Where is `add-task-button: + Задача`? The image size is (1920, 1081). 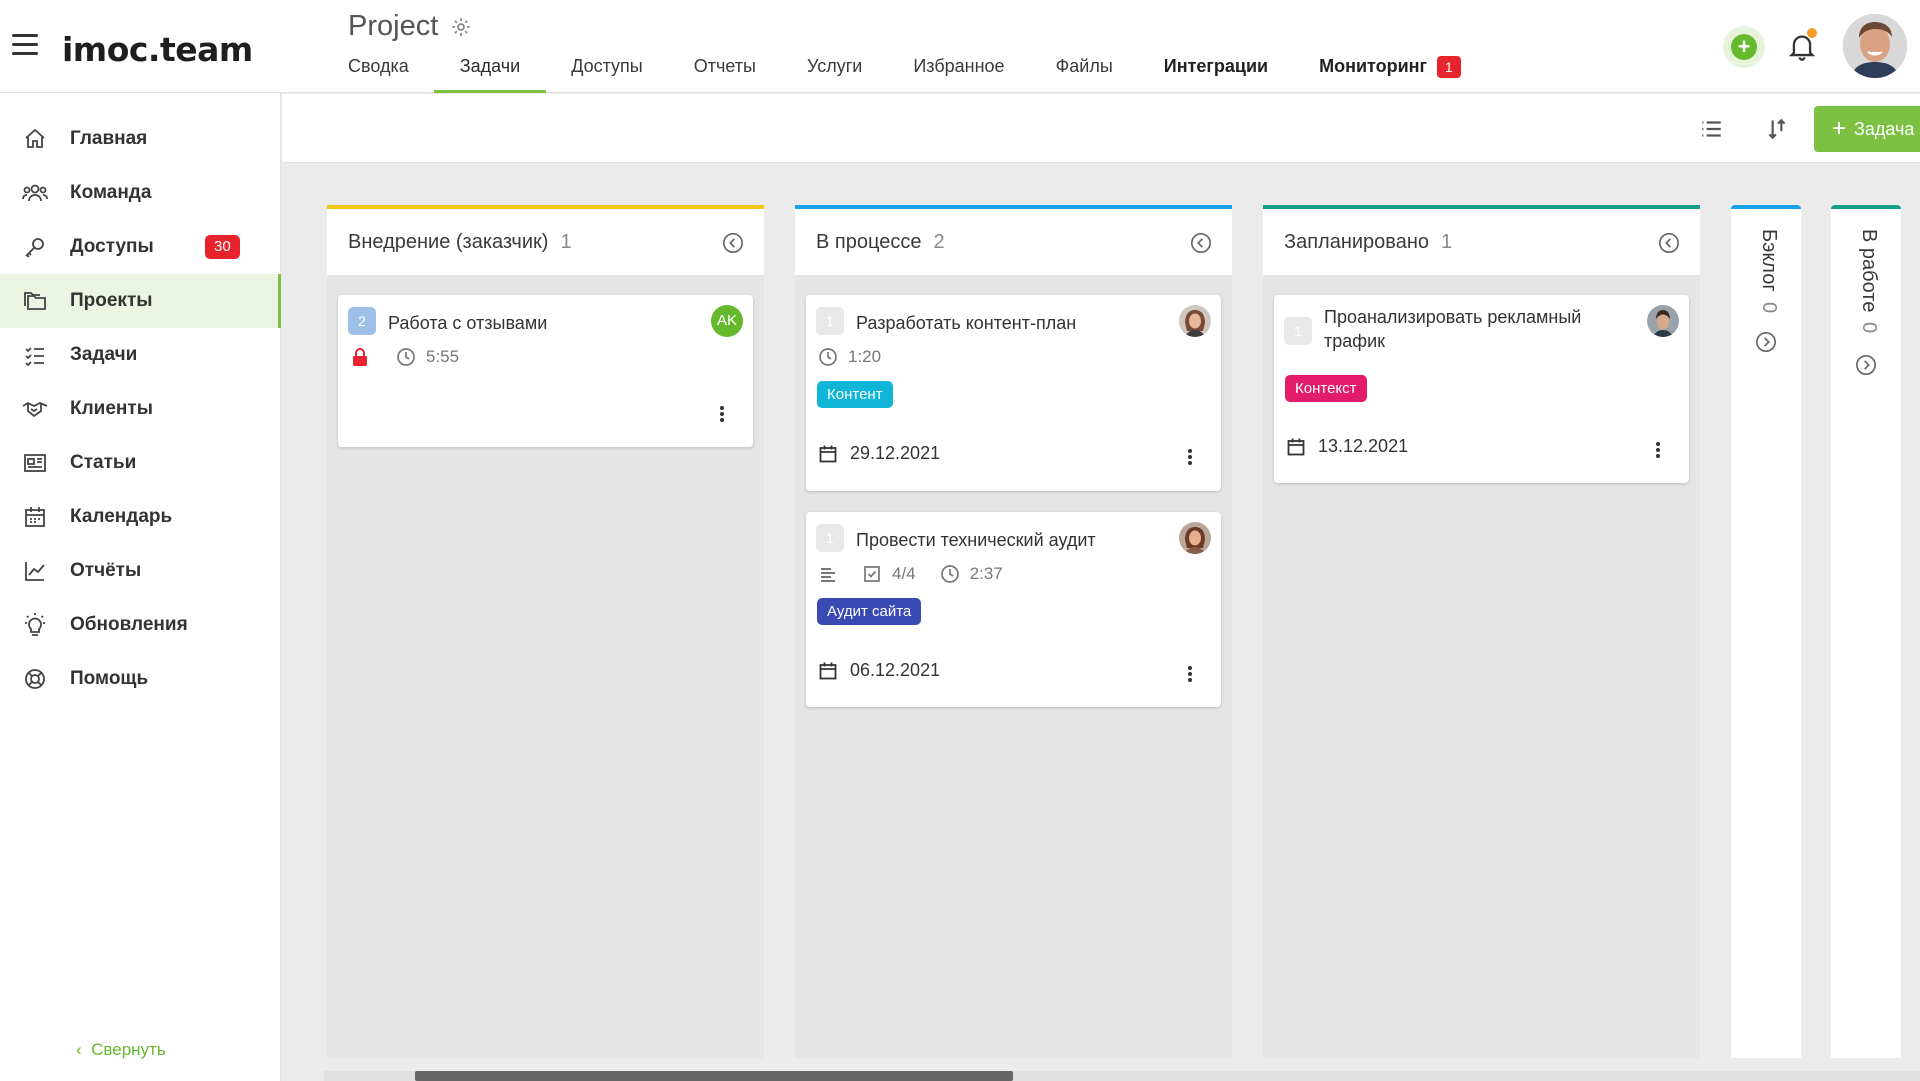
add-task-button: + Задача is located at coordinates (1867, 129).